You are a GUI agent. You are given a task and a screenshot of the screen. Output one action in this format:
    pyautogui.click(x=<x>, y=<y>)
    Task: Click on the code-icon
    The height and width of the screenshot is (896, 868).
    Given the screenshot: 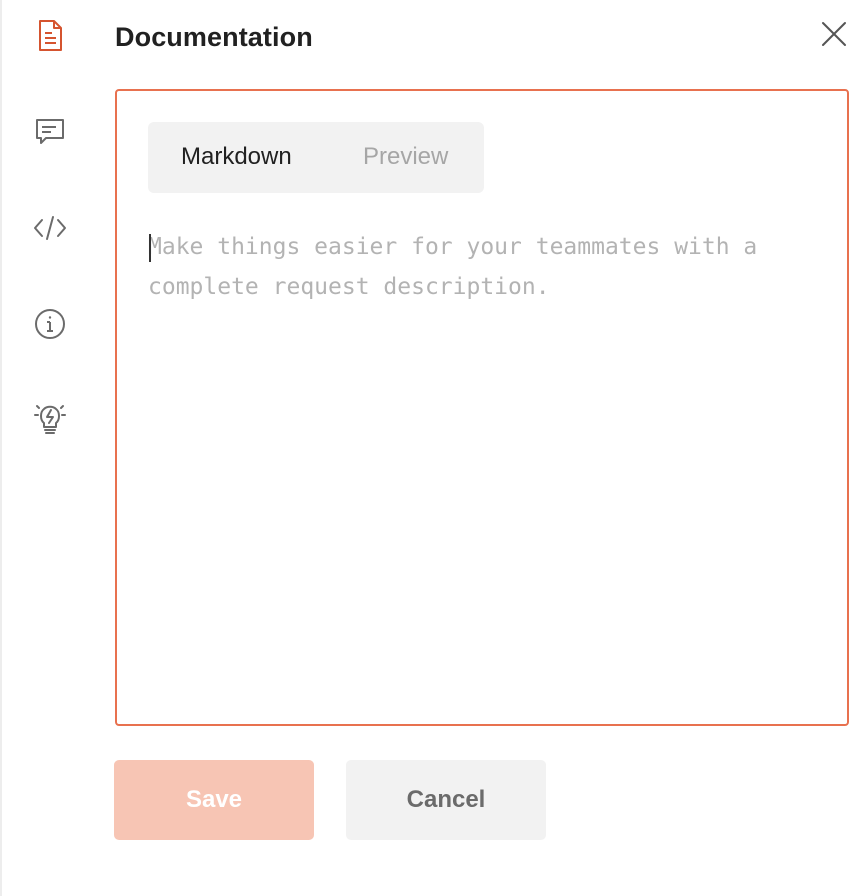 What is the action you would take?
    pyautogui.click(x=50, y=228)
    